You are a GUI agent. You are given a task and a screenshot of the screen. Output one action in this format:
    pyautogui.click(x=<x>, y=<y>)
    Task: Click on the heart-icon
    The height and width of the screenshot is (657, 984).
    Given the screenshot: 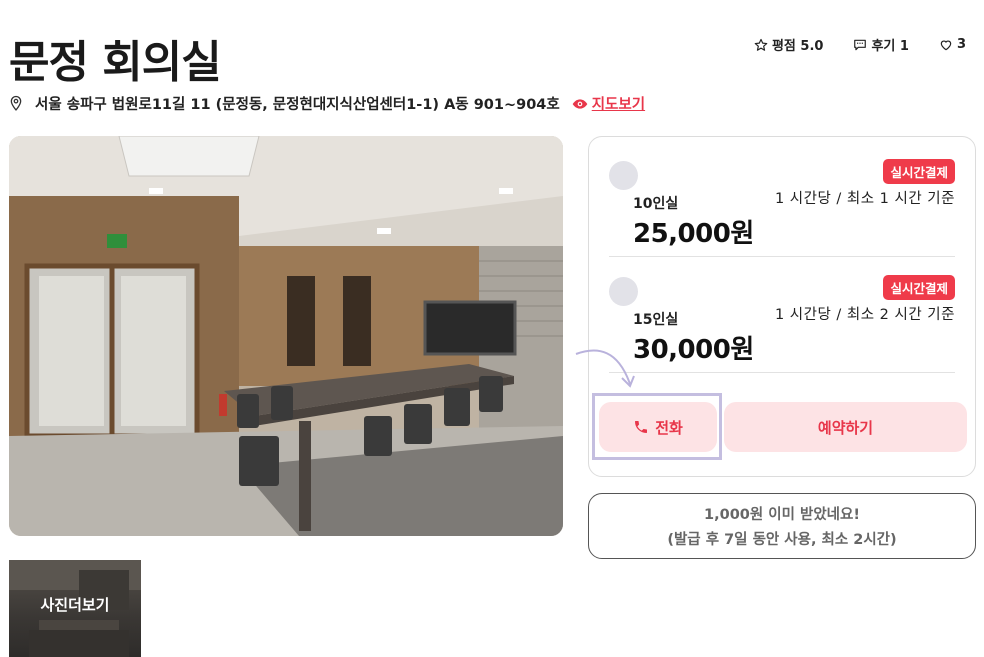 What is the action you would take?
    pyautogui.click(x=946, y=45)
    